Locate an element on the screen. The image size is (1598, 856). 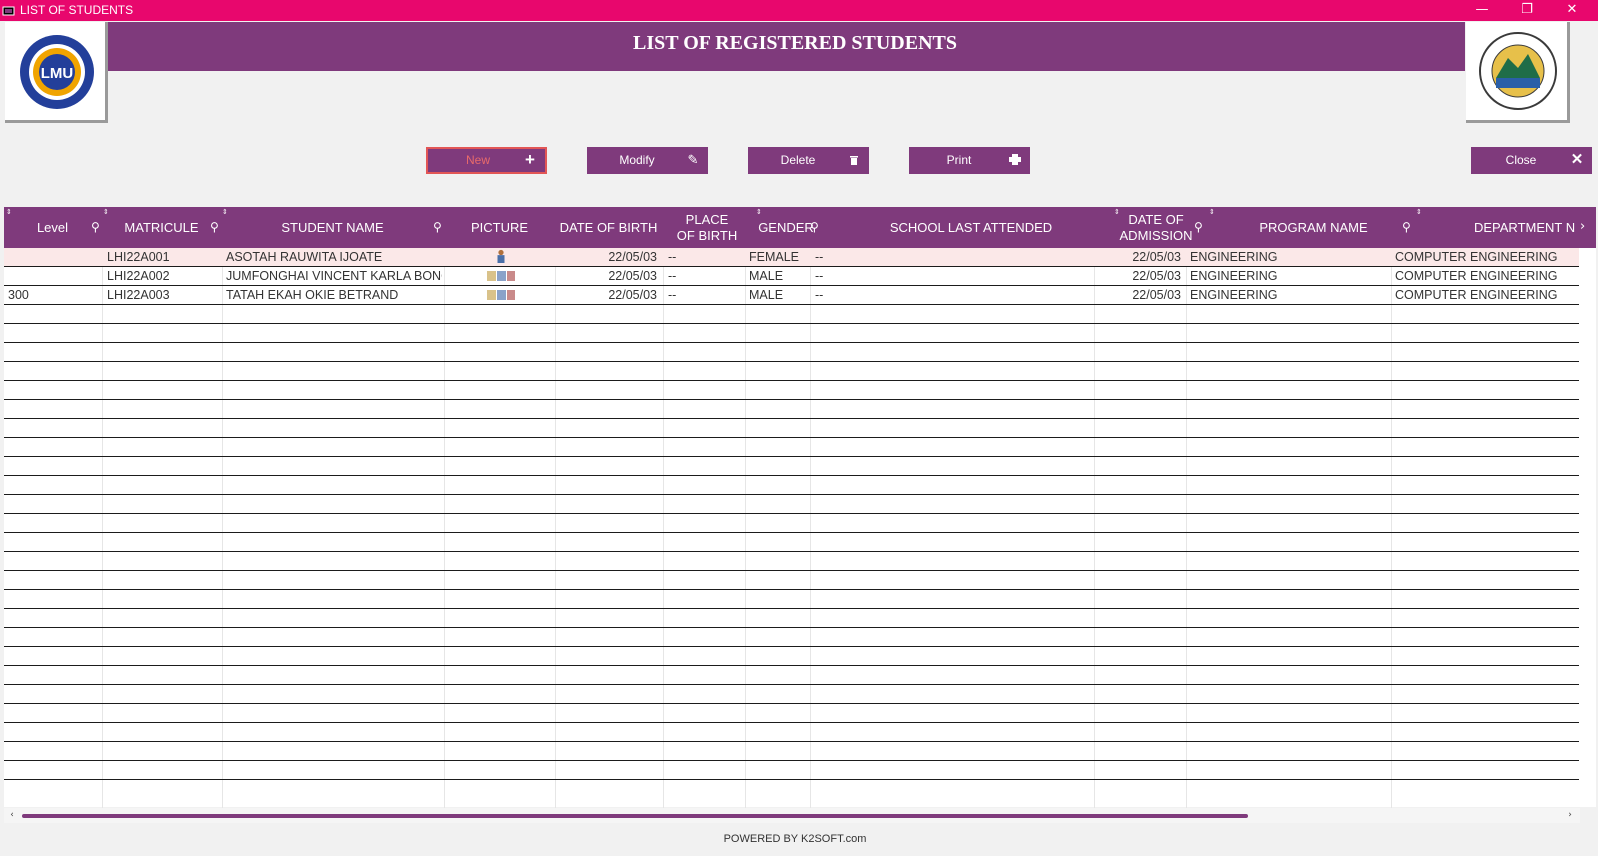
printer-icon is located at coordinates (1015, 160).